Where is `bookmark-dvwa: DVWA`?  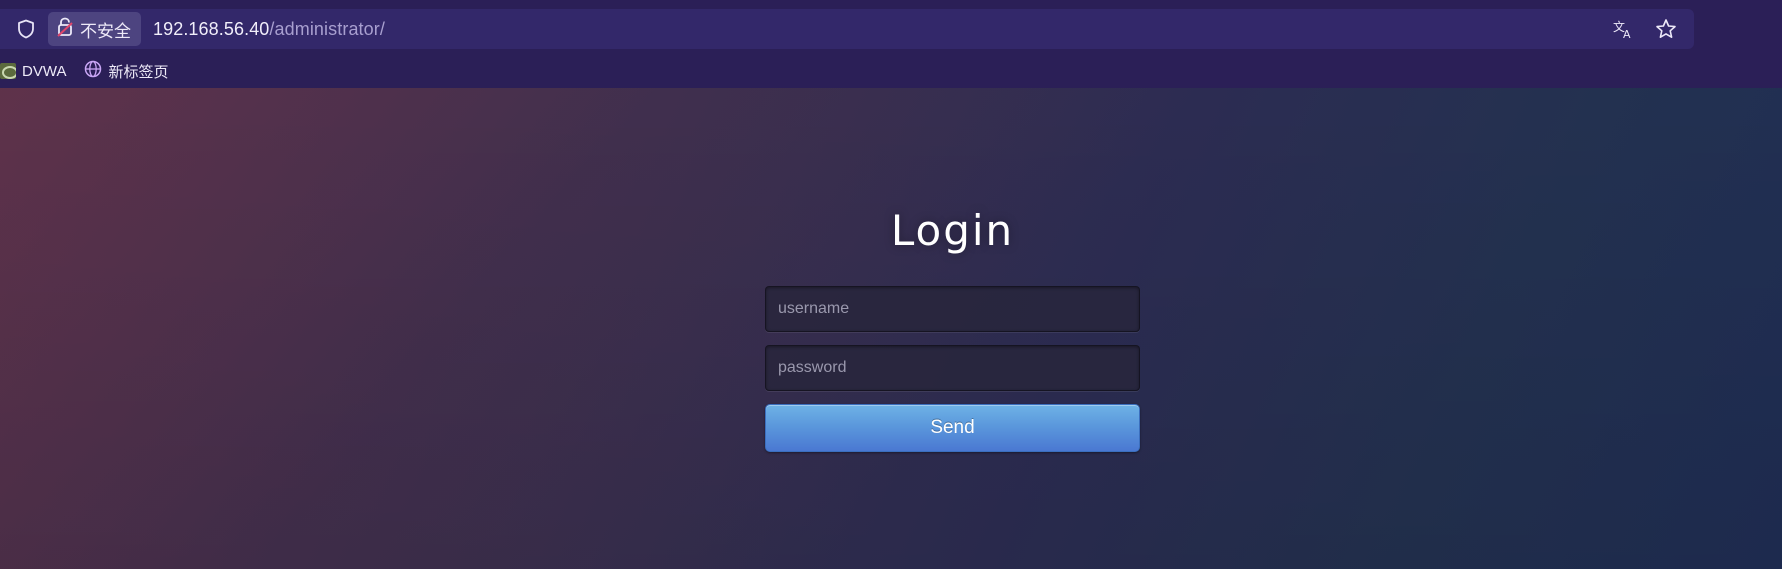
bookmark-dvwa: DVWA is located at coordinates (33, 71).